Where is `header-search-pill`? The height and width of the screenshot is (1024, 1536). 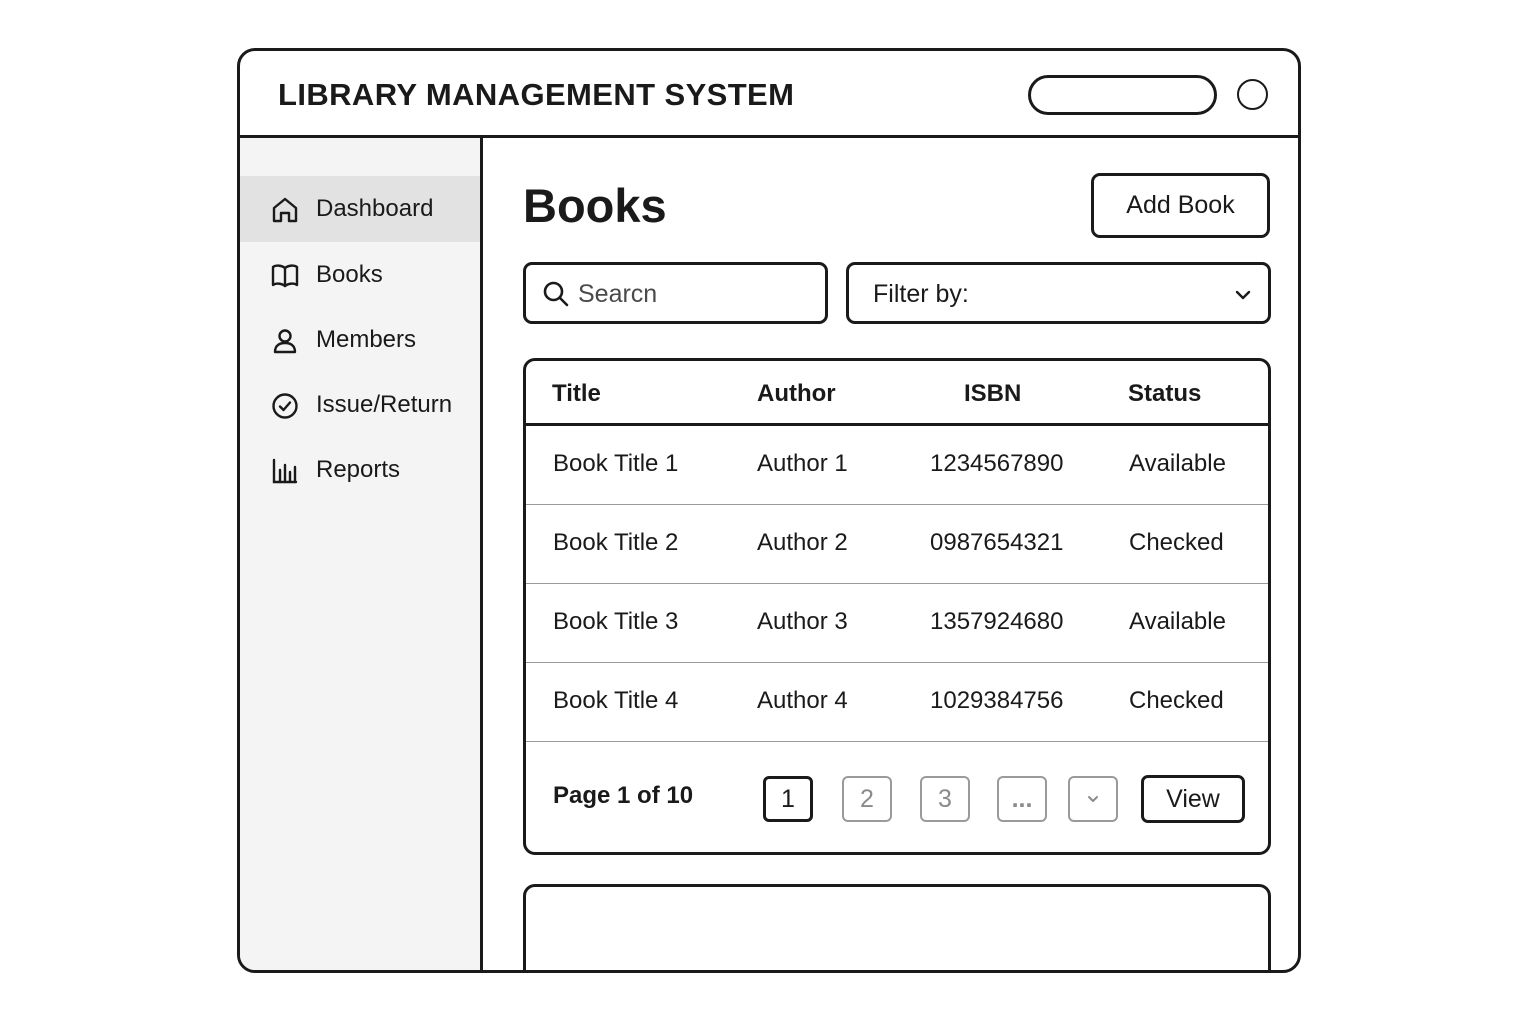
header-search-pill is located at coordinates (1122, 95).